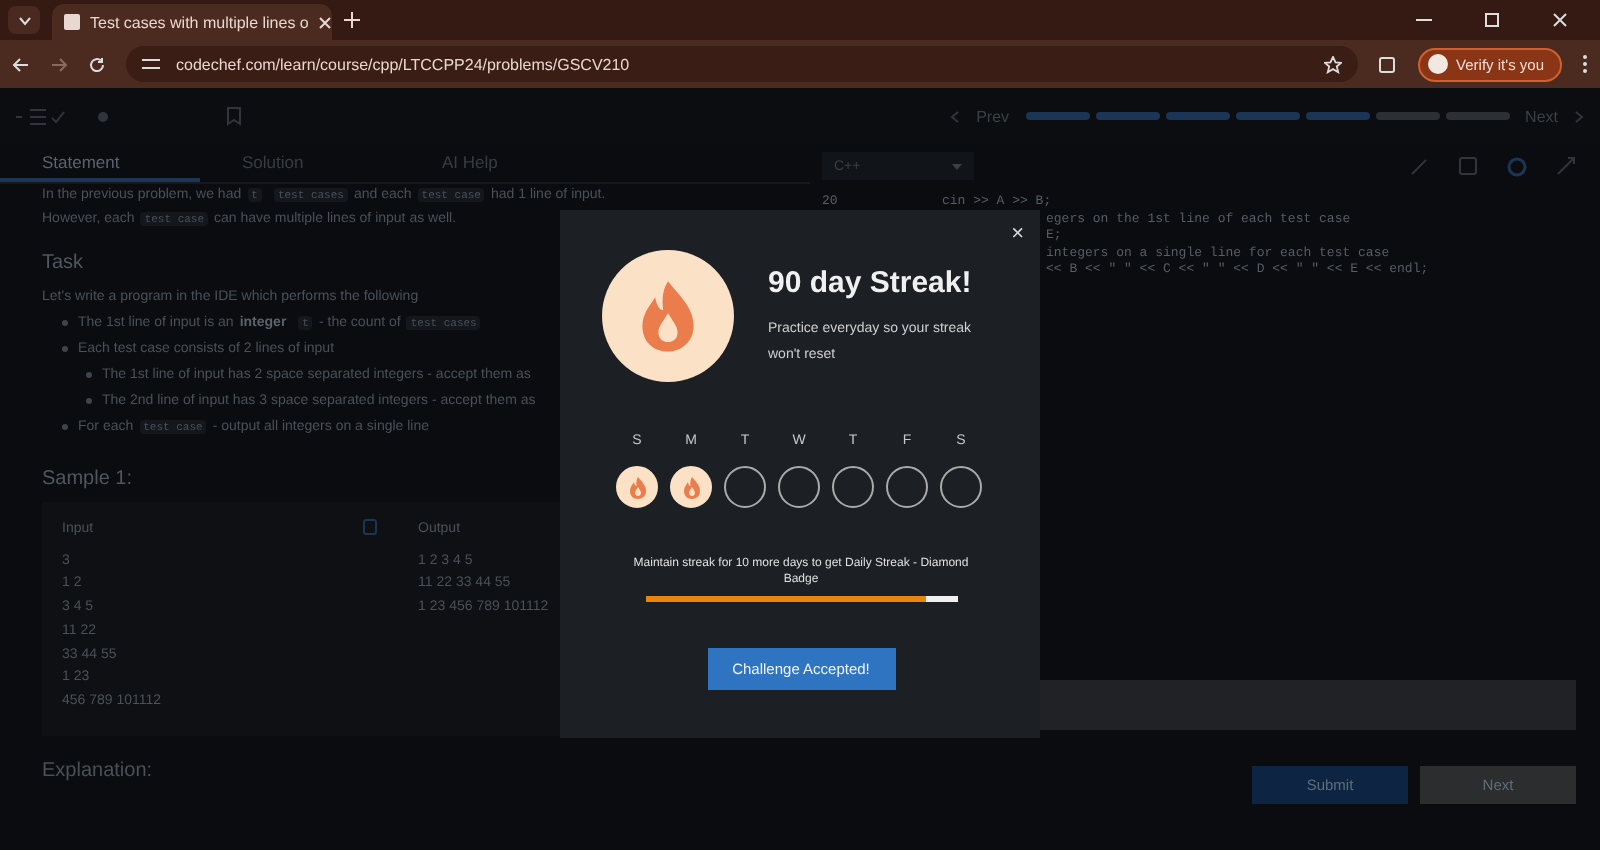 This screenshot has width=1600, height=850. Describe the element at coordinates (1333, 64) in the screenshot. I see `star-icon` at that location.